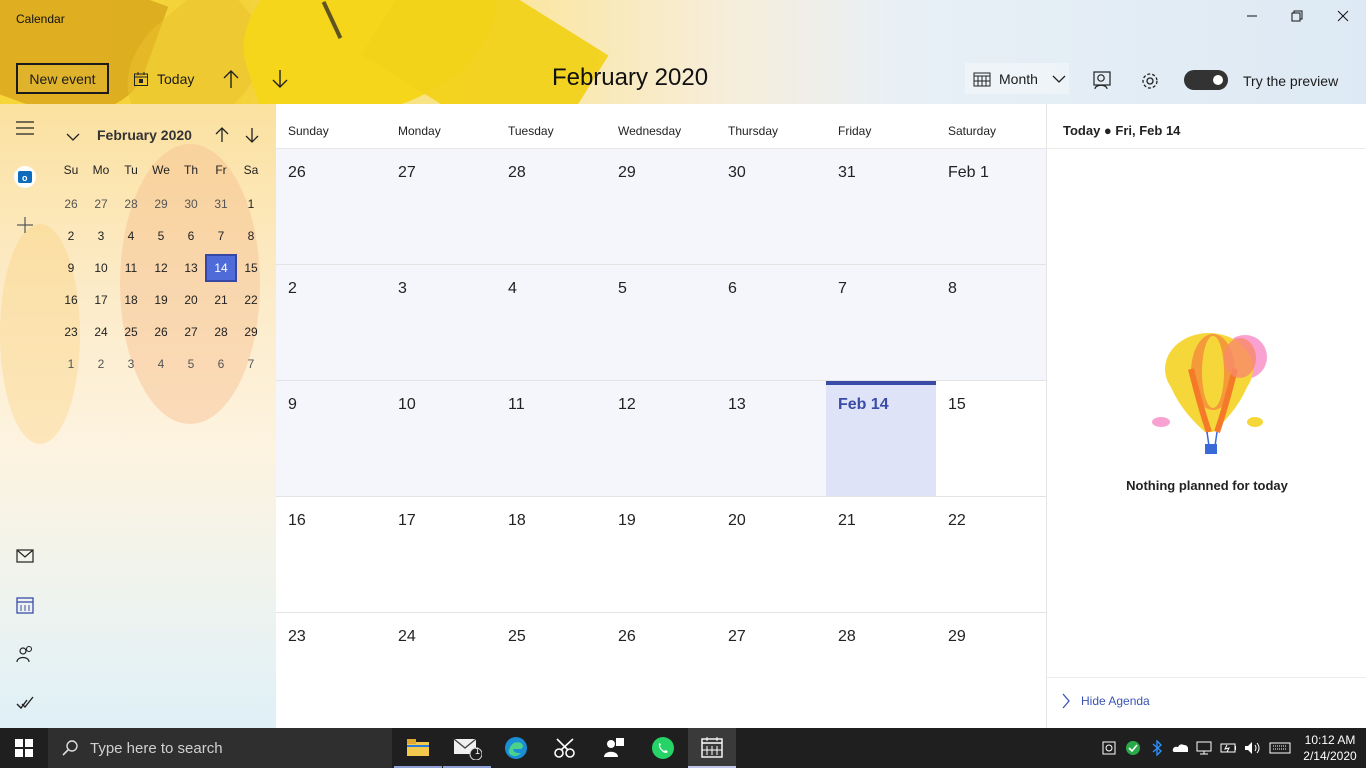 This screenshot has width=1366, height=768. Describe the element at coordinates (220, 748) in the screenshot. I see `taskbar-search-box: Type here to search` at that location.